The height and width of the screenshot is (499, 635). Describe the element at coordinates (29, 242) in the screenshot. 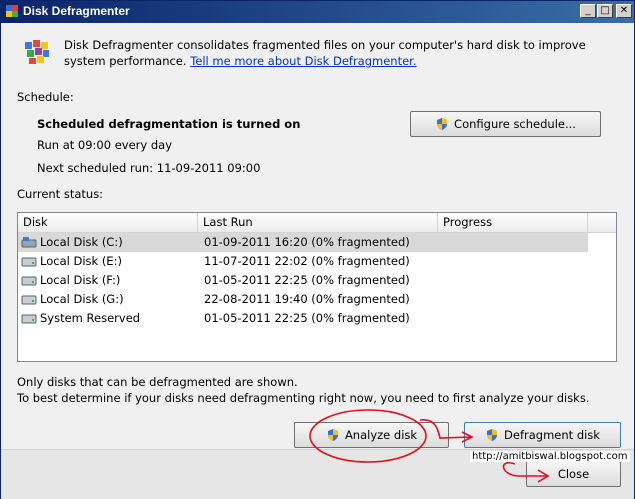

I see `system-drive-icon` at that location.